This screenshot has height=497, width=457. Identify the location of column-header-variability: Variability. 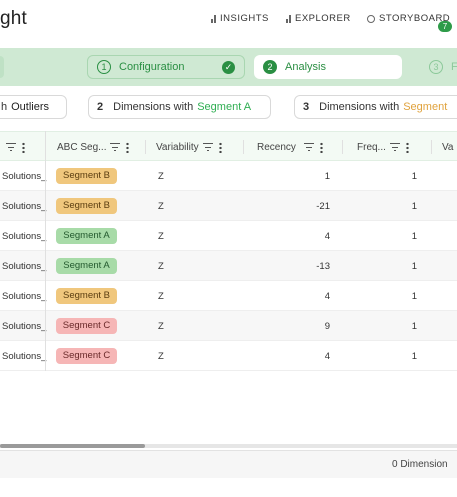
(189, 147).